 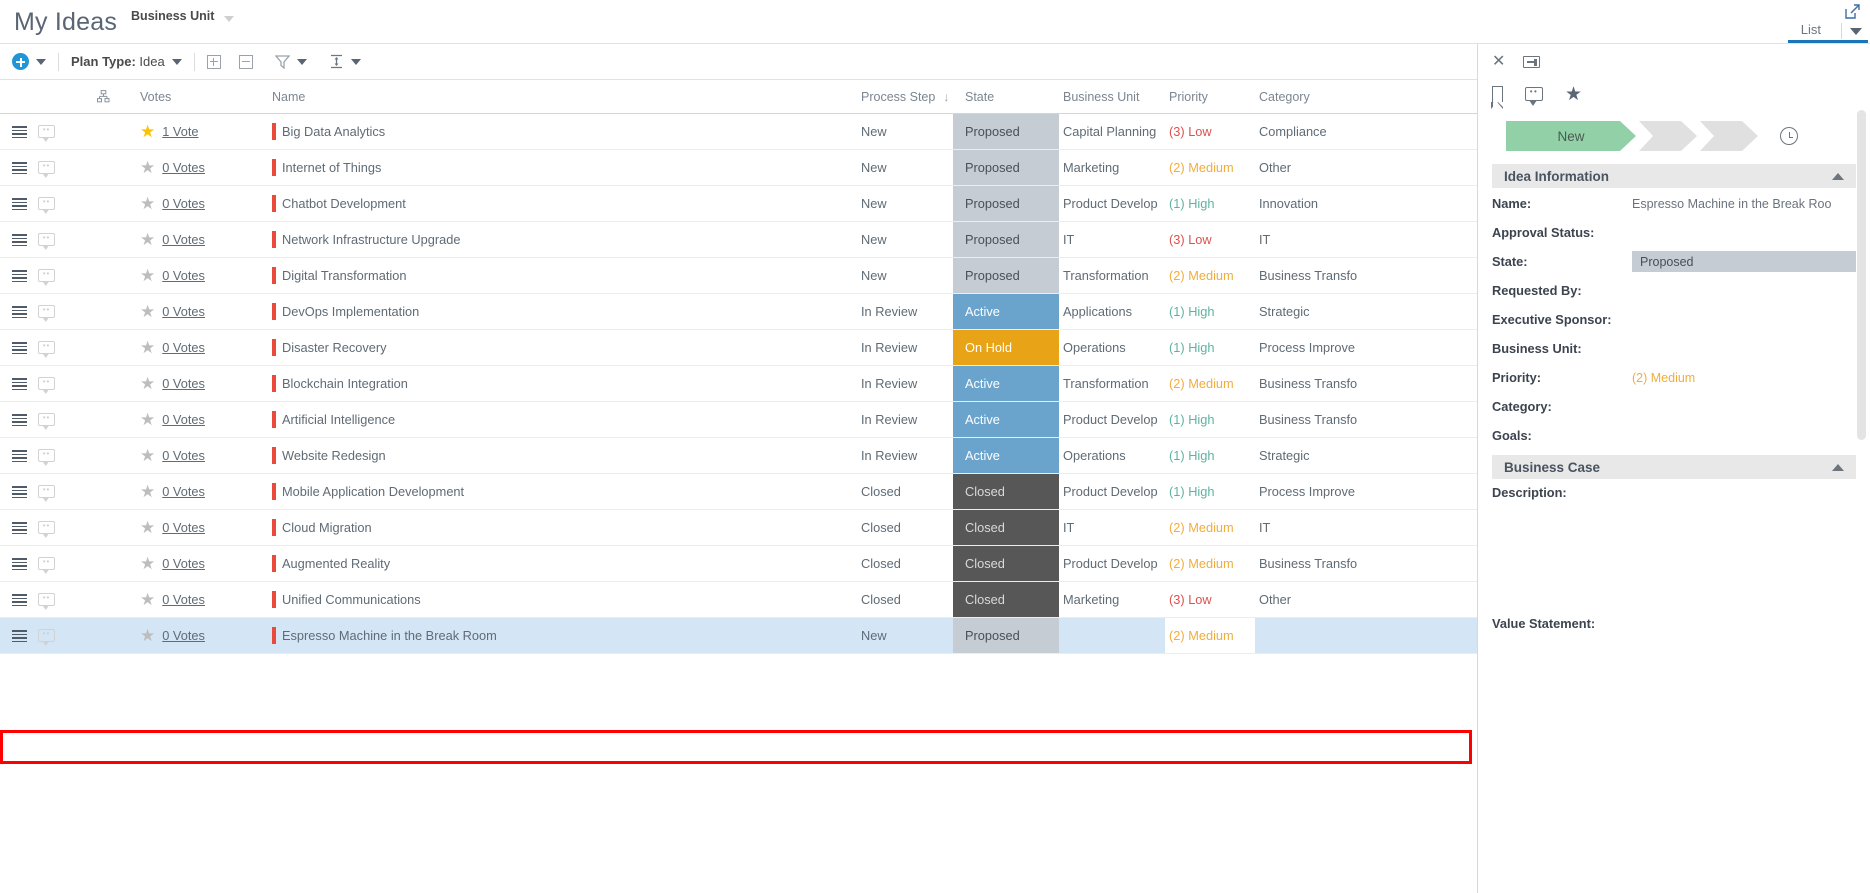 I want to click on add-chevron-down-icon, so click(x=41, y=61).